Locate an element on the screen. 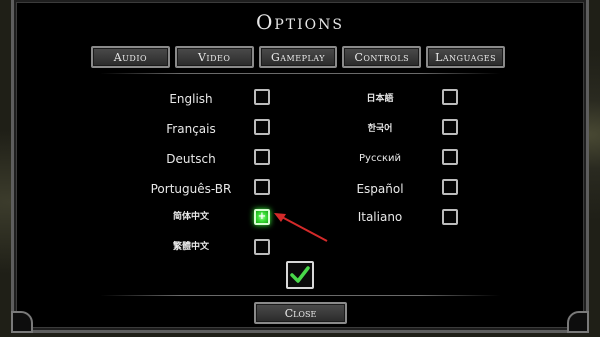  language-checkbox-russian is located at coordinates (450, 157).